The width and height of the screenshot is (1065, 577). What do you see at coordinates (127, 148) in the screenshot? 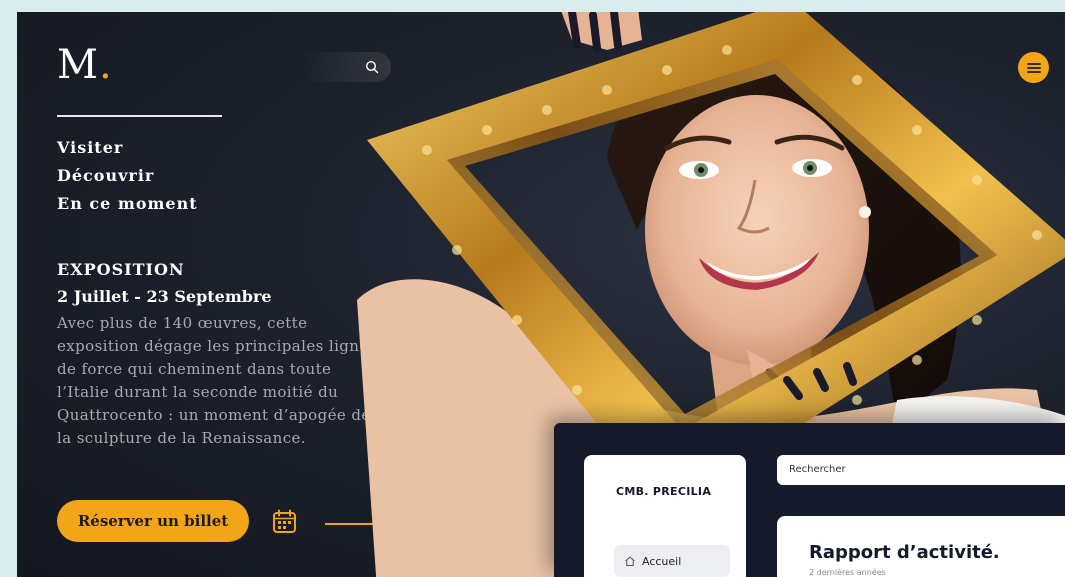
I see `nav-item-visiter: Visiter` at bounding box center [127, 148].